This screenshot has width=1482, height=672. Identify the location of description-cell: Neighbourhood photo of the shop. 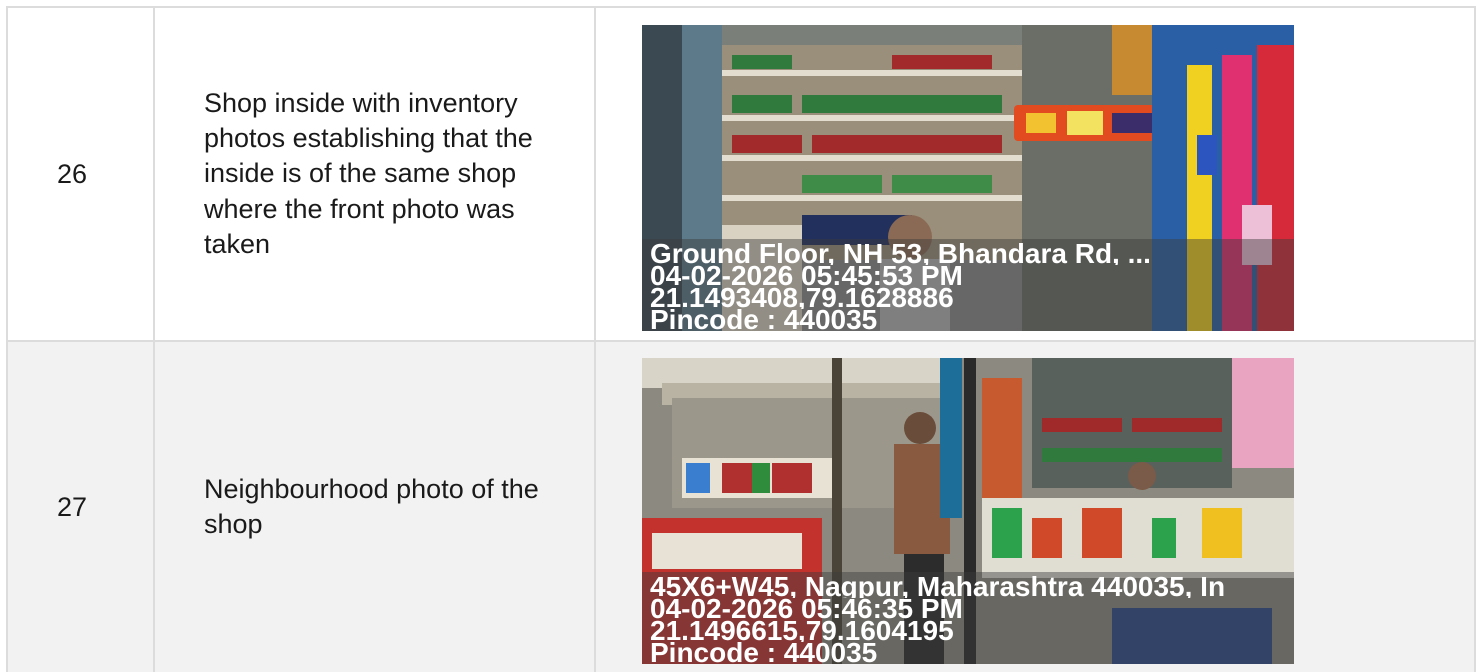
(375, 507).